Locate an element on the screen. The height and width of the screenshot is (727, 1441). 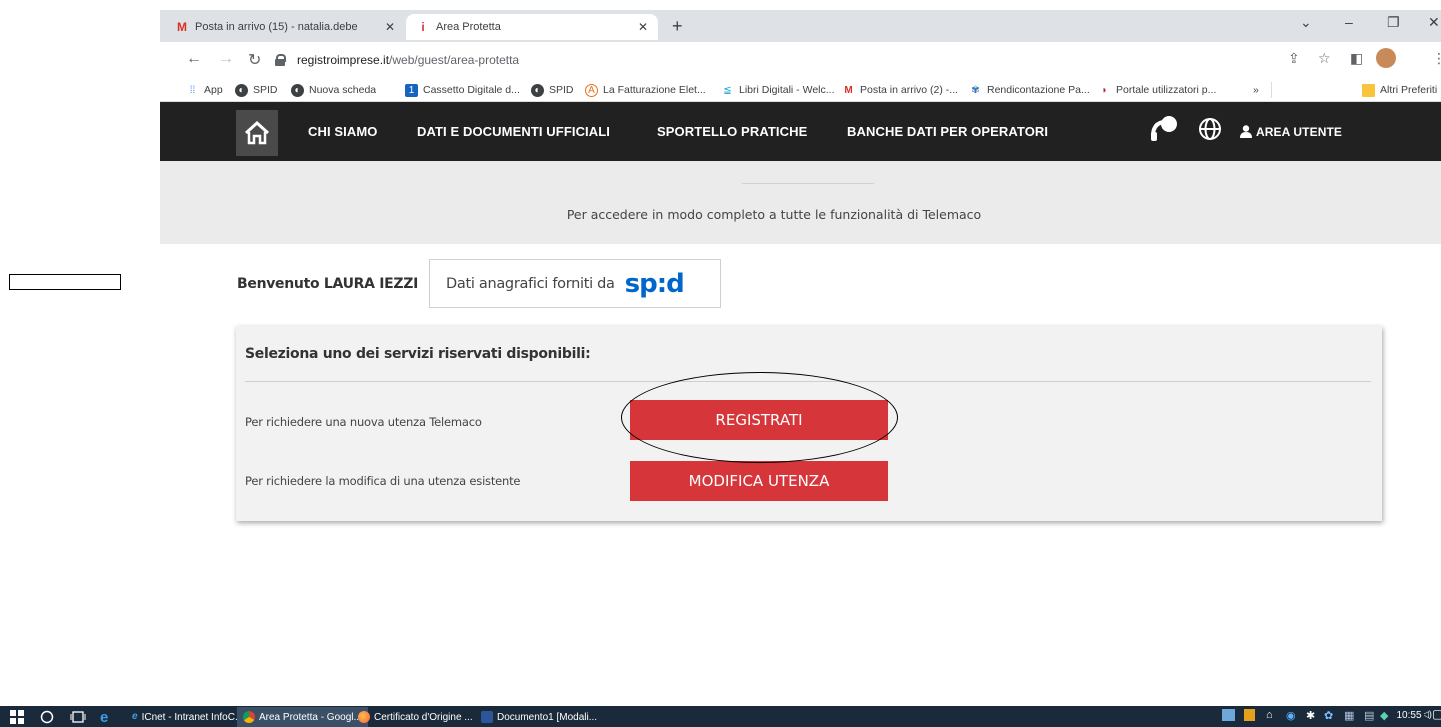
cassetto-icon: 1 is located at coordinates (411, 90).